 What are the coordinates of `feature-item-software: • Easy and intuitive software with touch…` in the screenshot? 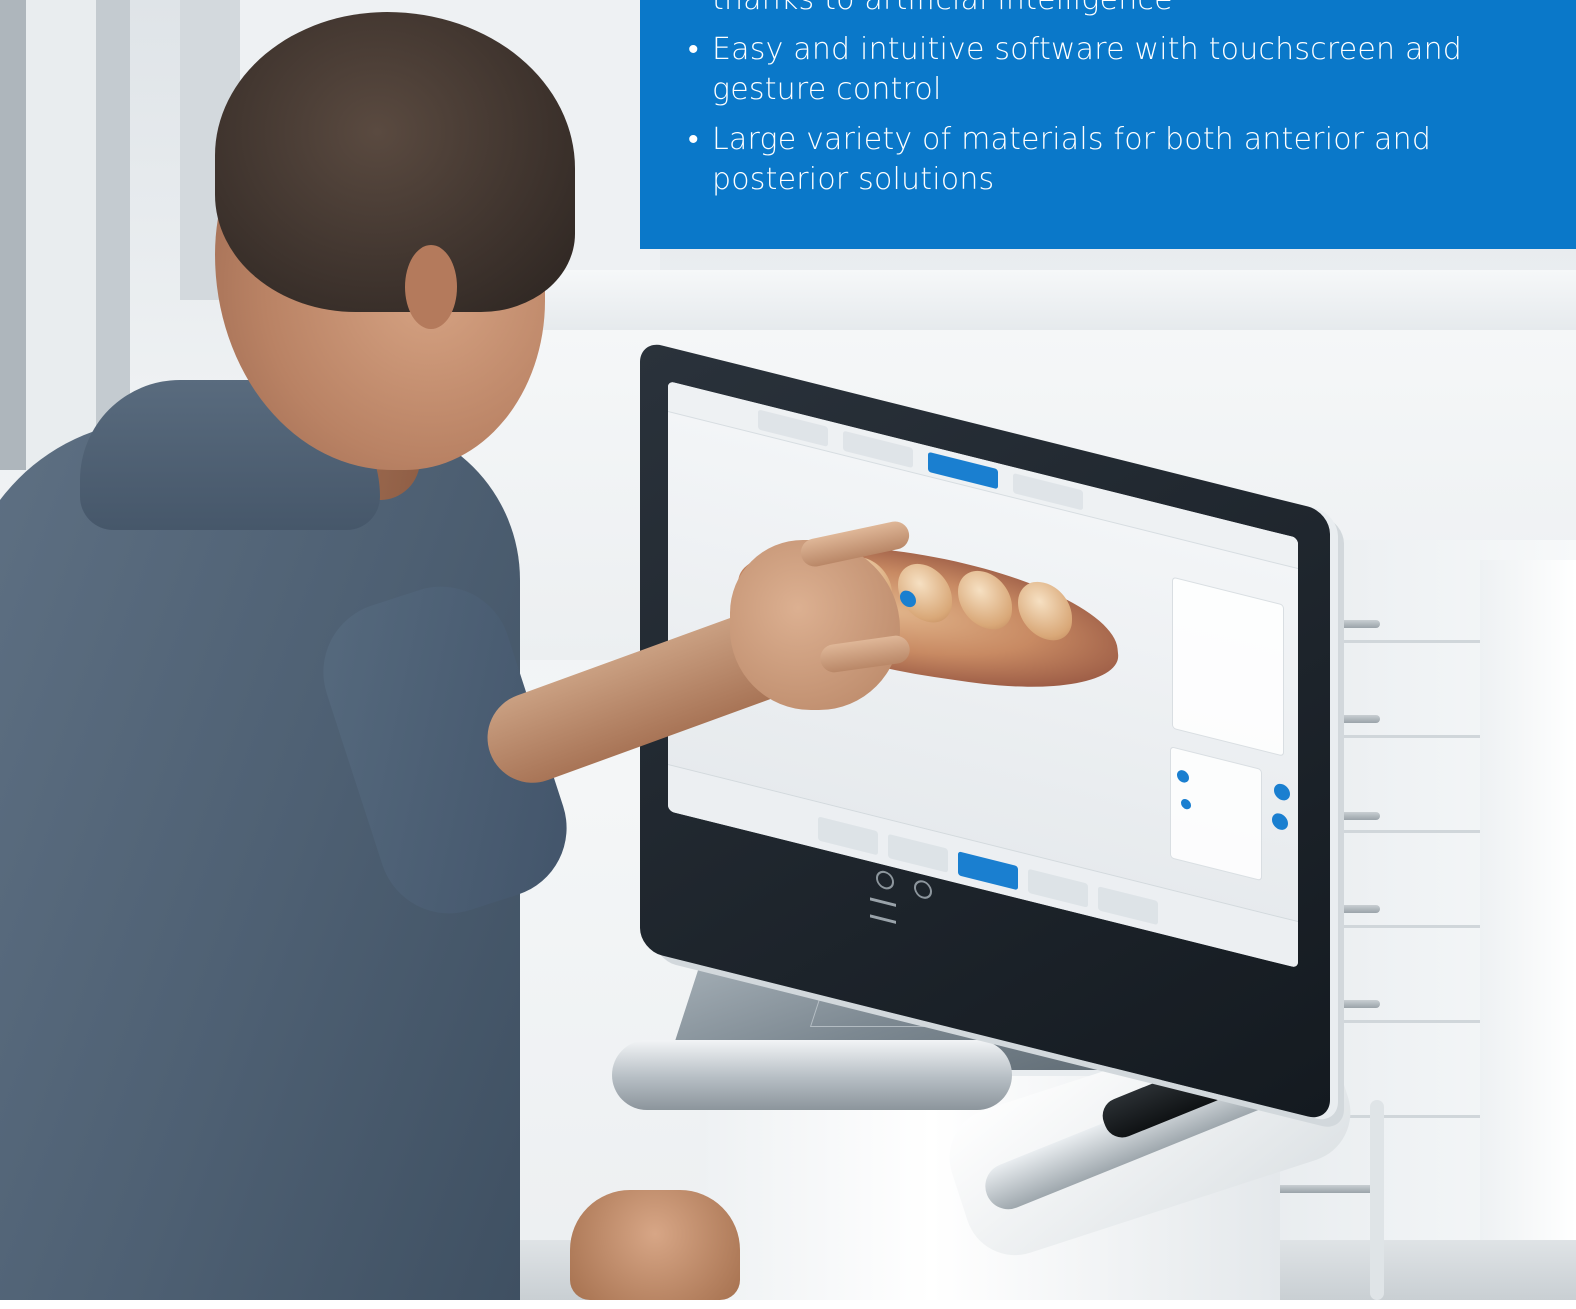 It's located at (1118, 70).